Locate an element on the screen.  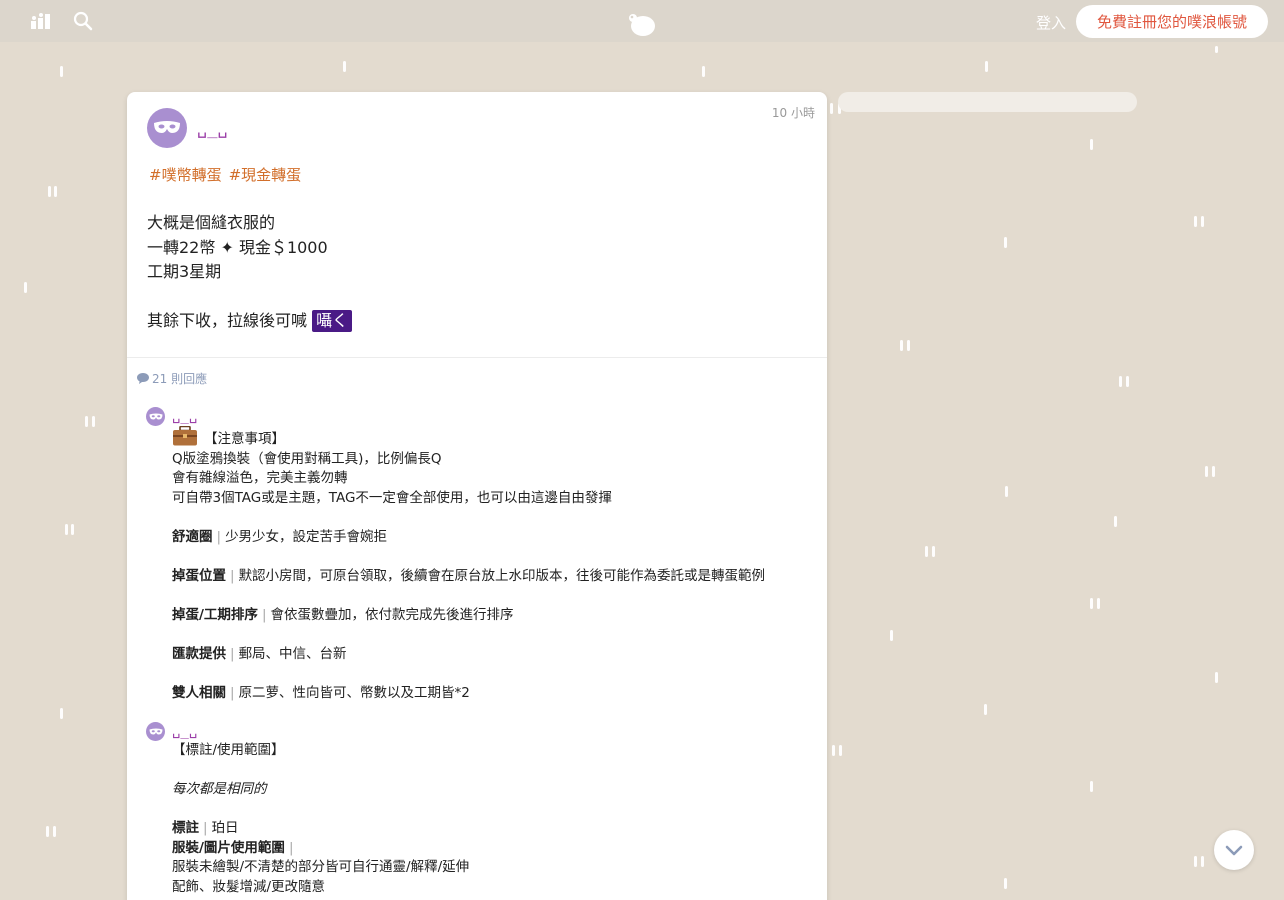
chevron-down-icon is located at coordinates (1234, 850).